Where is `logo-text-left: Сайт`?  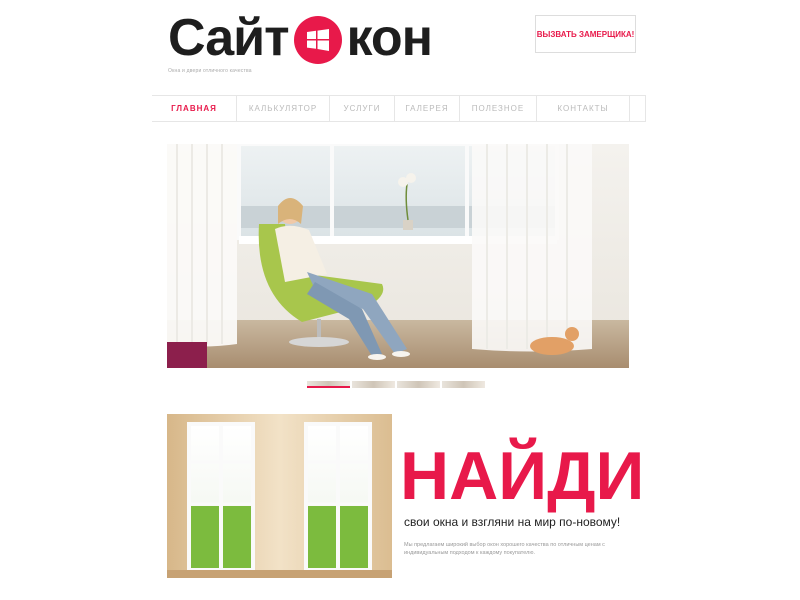
logo-text-left: Сайт is located at coordinates (229, 38).